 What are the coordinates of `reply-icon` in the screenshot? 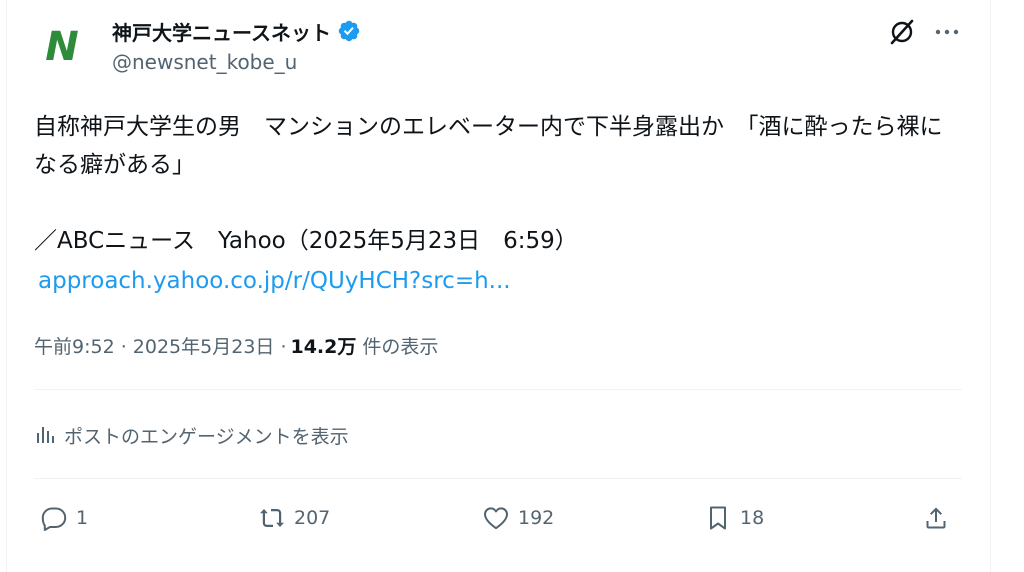 It's located at (54, 519).